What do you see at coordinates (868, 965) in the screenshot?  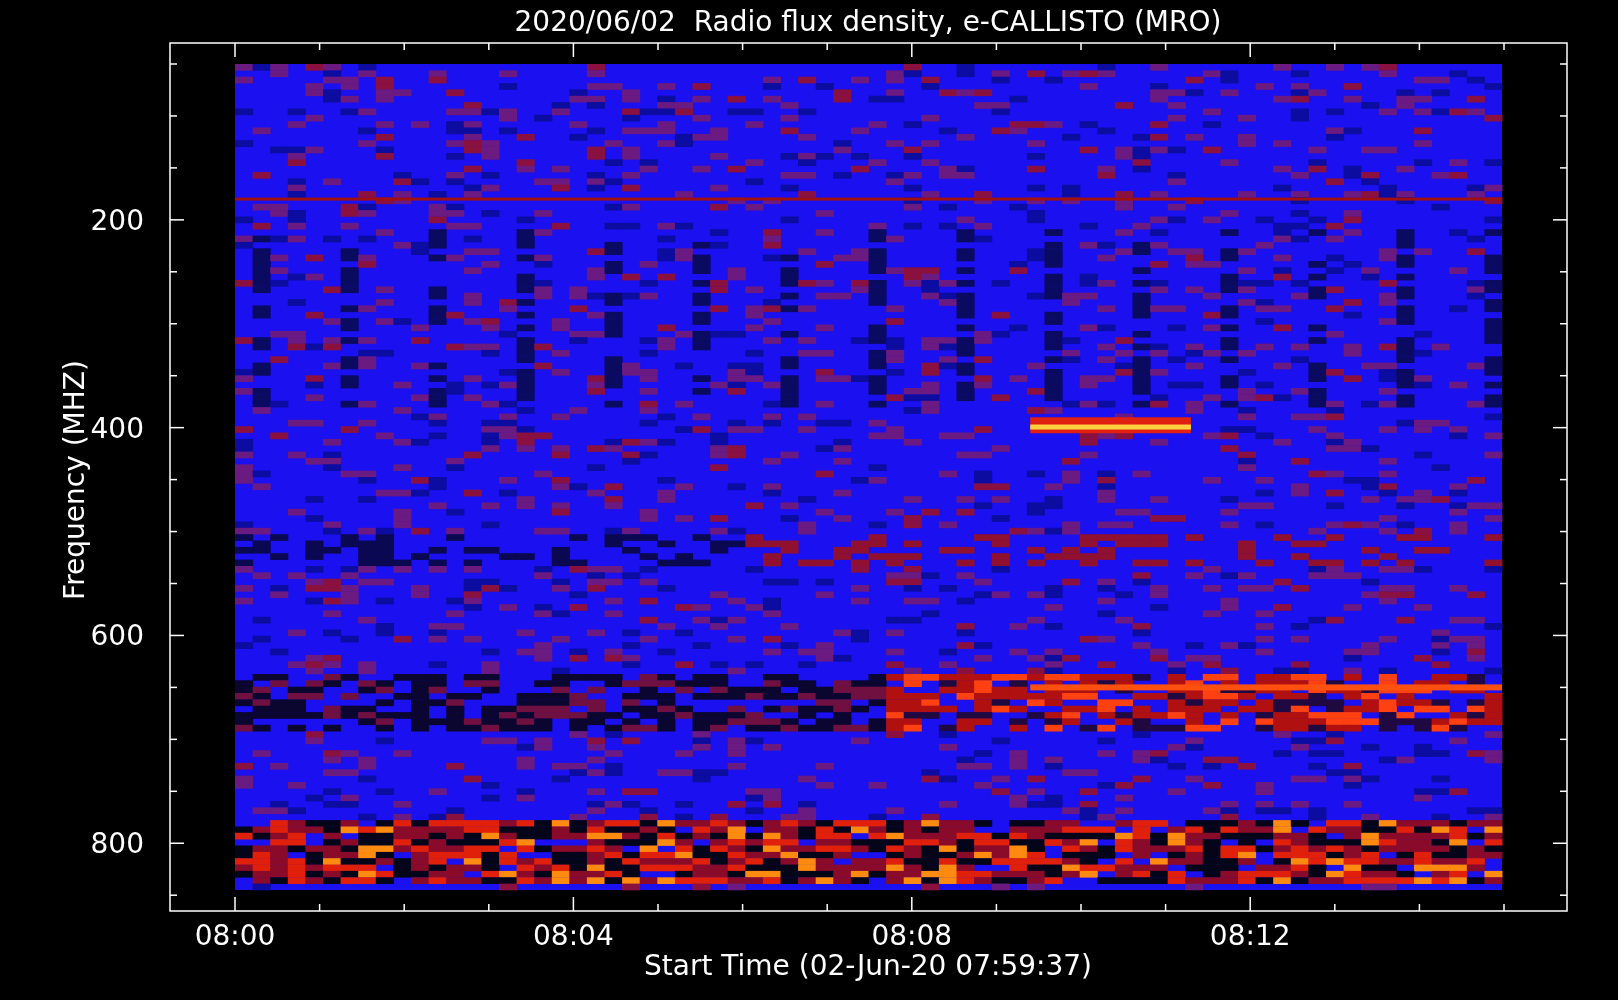 I see `x-axis-label: Start Time (02-Jun-20 07:59:37)` at bounding box center [868, 965].